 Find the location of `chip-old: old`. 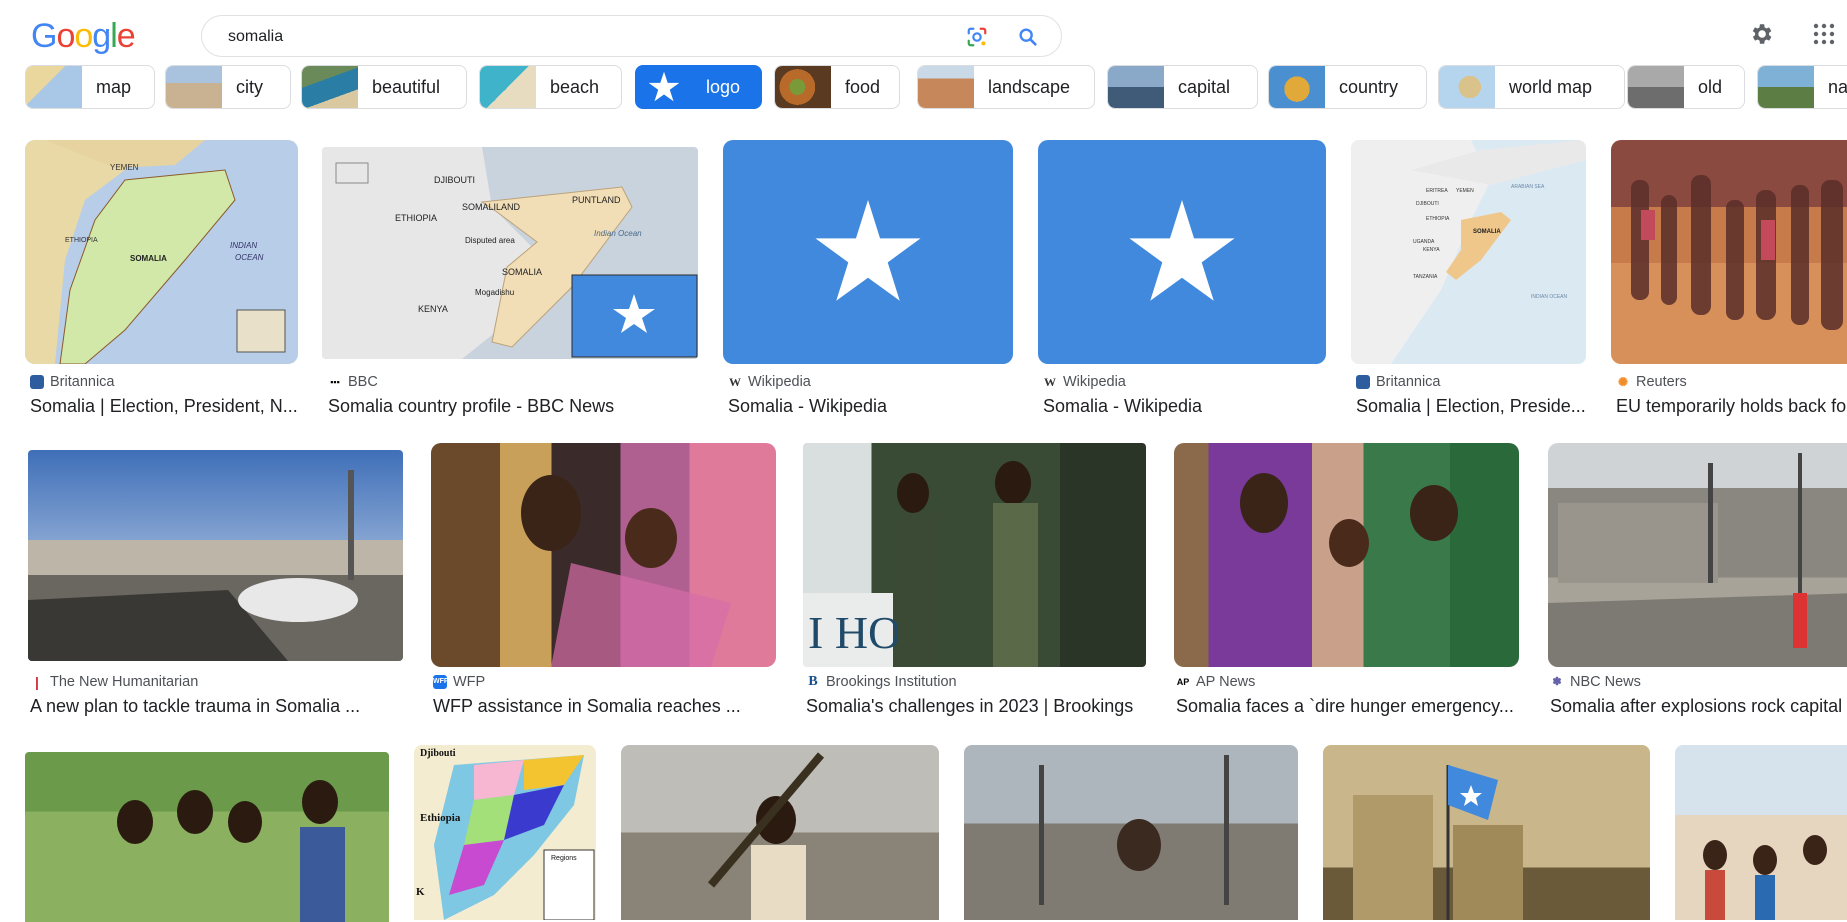

chip-old: old is located at coordinates (1686, 87).